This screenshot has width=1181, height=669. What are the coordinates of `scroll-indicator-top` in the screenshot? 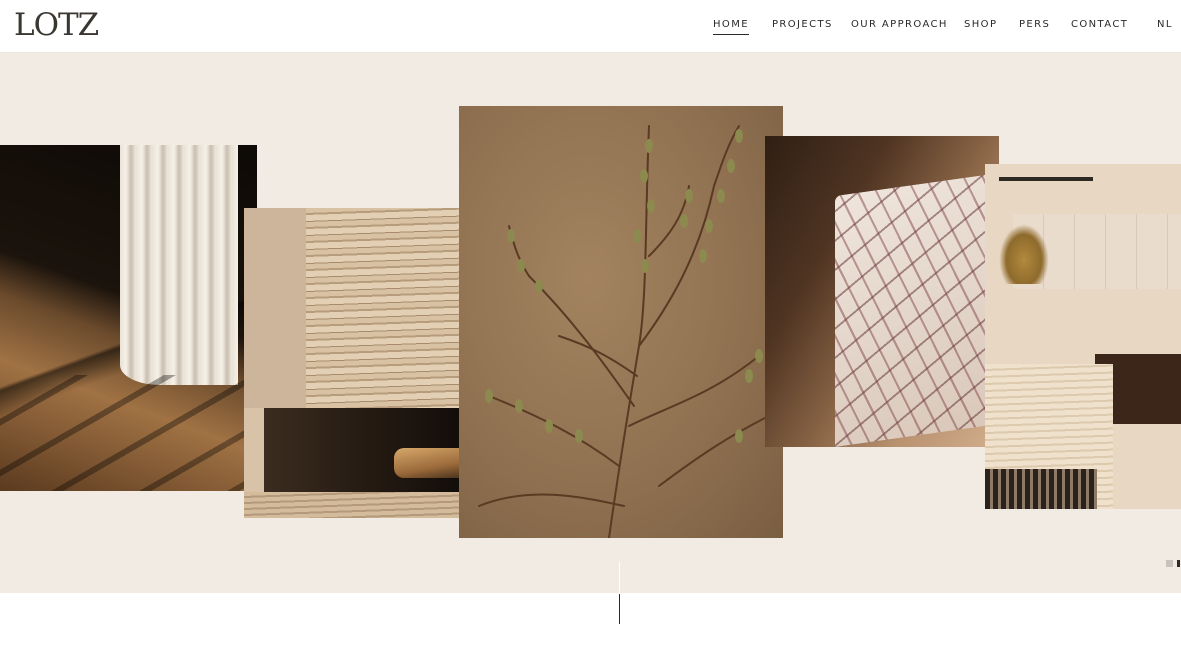 It's located at (619, 577).